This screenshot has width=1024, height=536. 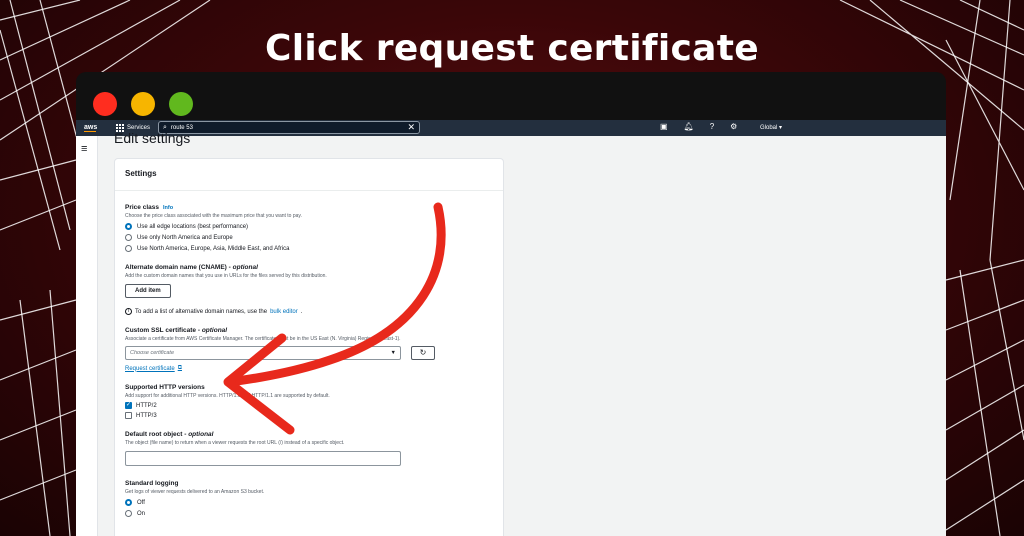 I want to click on search-input: ⌕ route 53 ✕, so click(x=289, y=127).